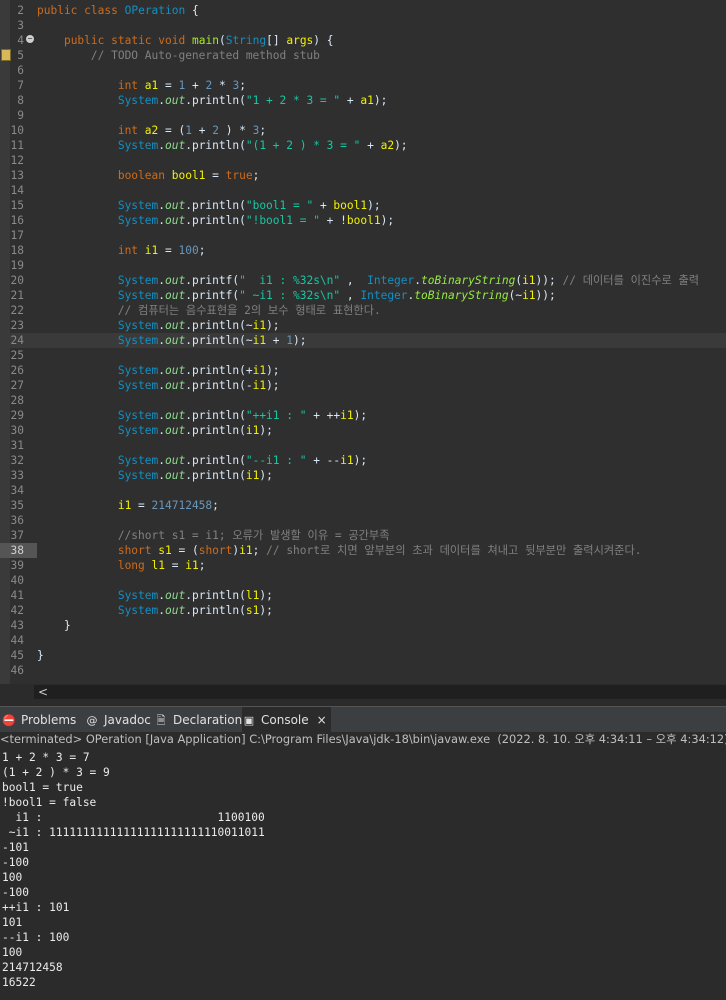 This screenshot has height=1000, width=726. I want to click on code-line: 14, so click(363, 190).